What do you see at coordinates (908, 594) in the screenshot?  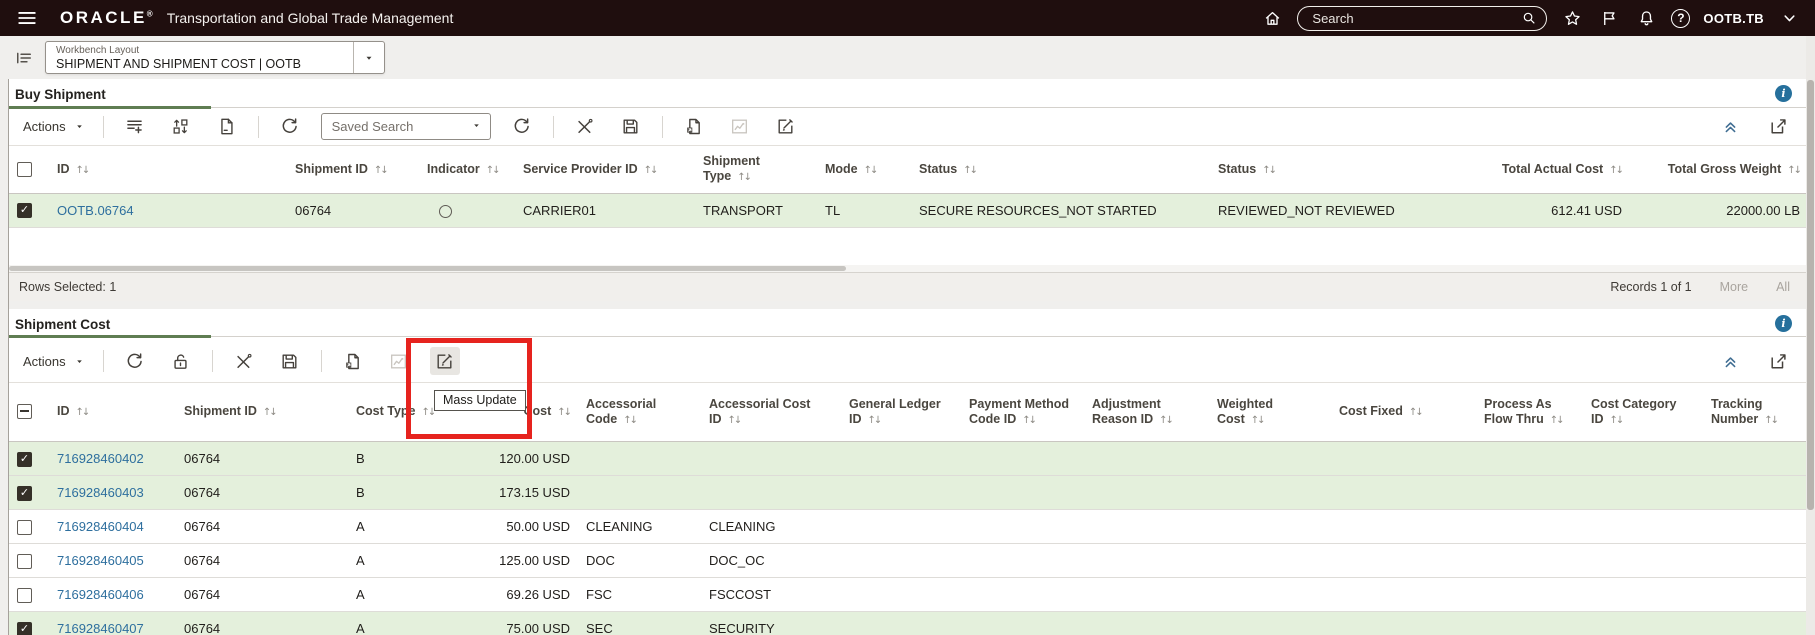 I see `table-row: 716928460406 06764 A 69.26 USD FSC FSCCOST` at bounding box center [908, 594].